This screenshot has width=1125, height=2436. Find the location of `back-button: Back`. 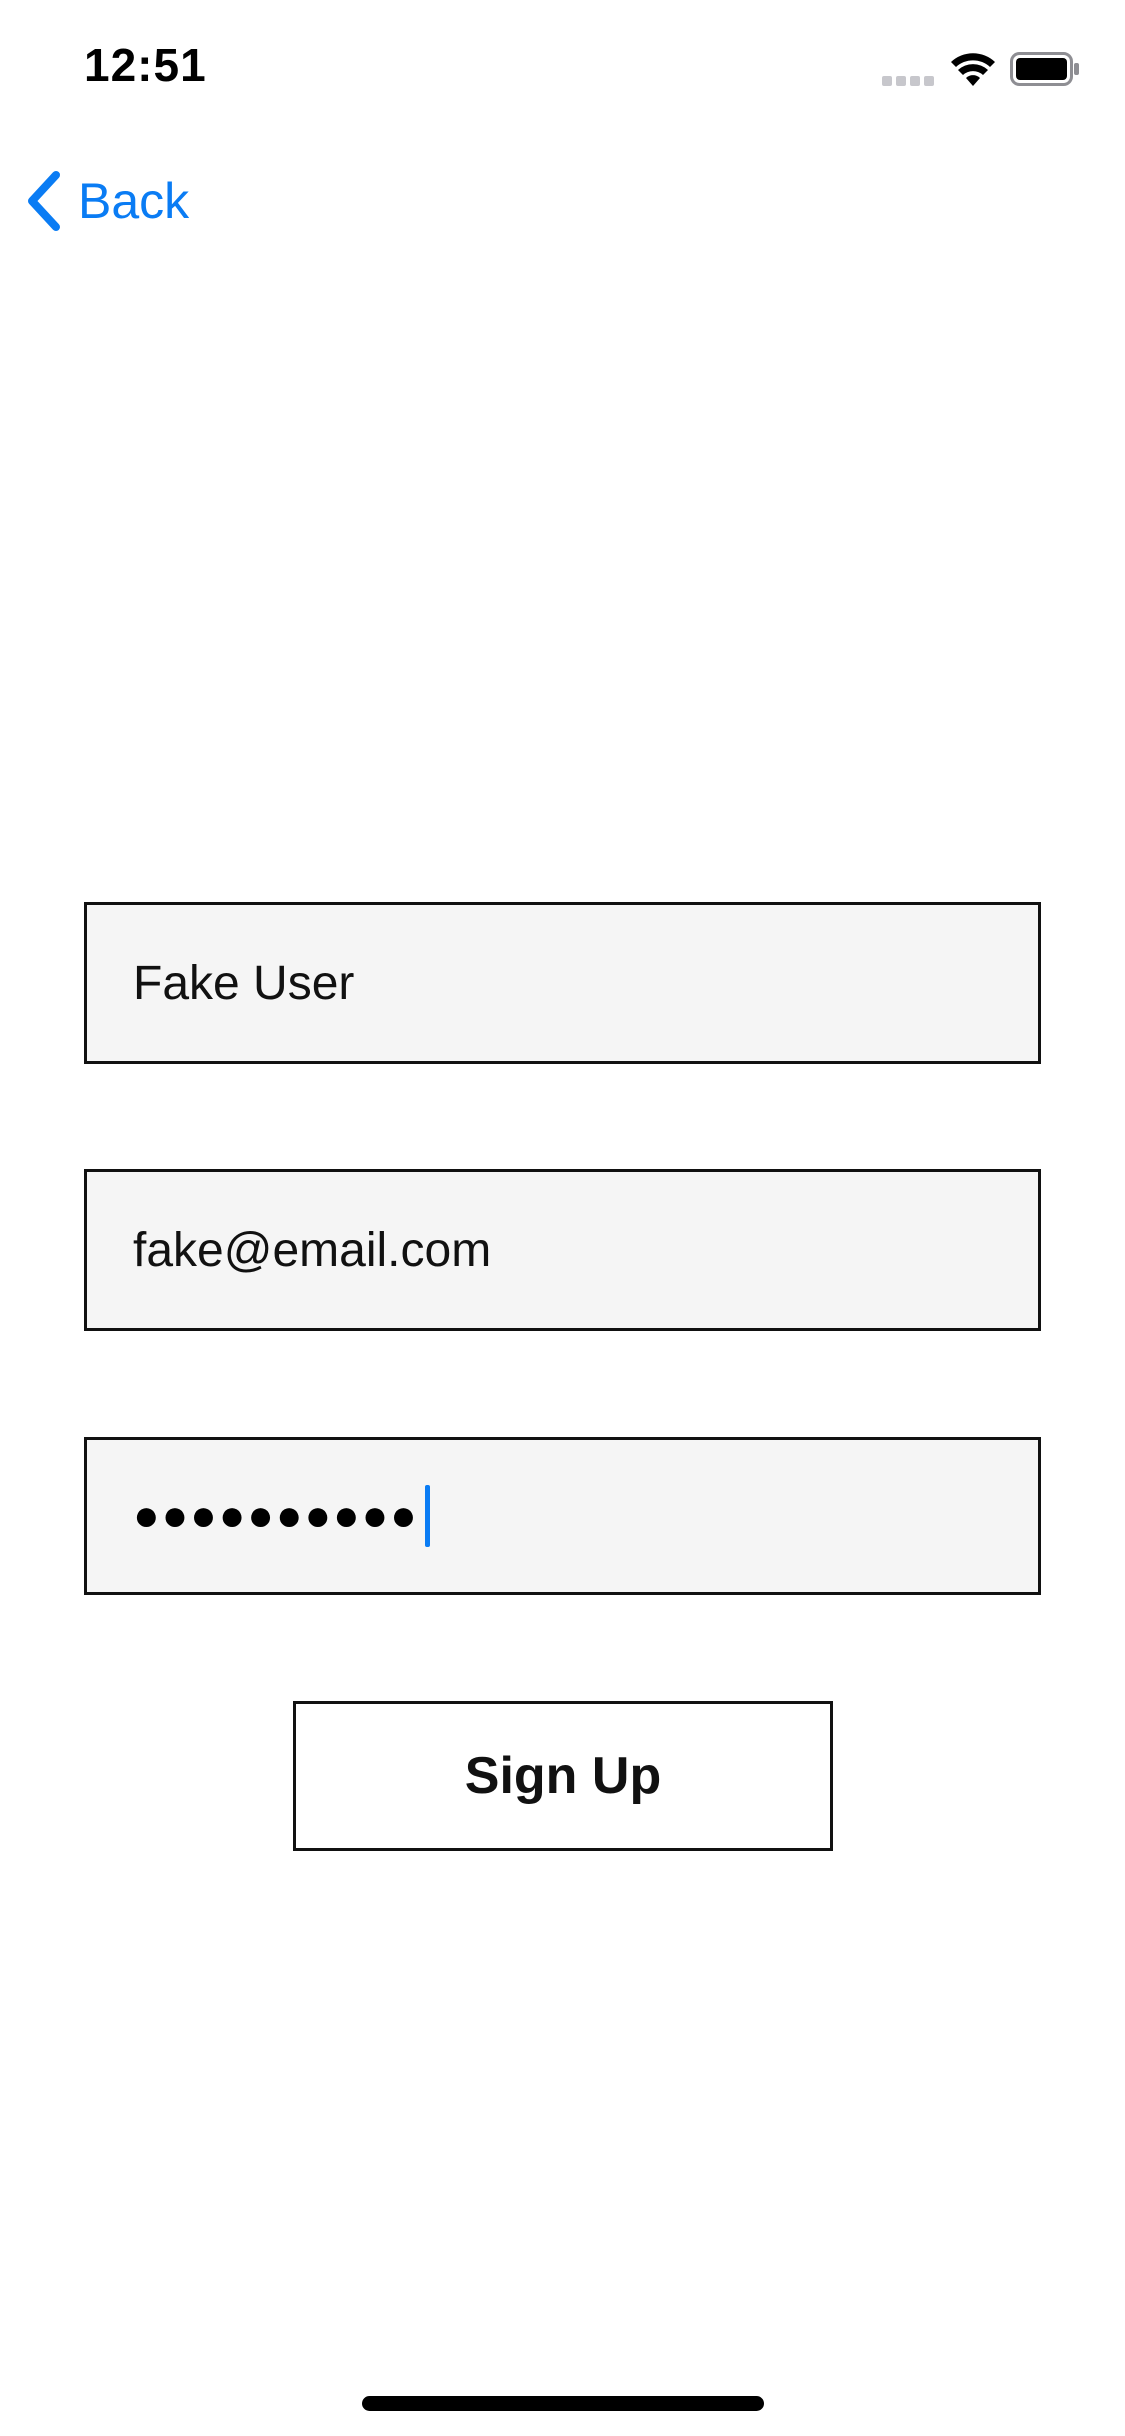

back-button: Back is located at coordinates (106, 201).